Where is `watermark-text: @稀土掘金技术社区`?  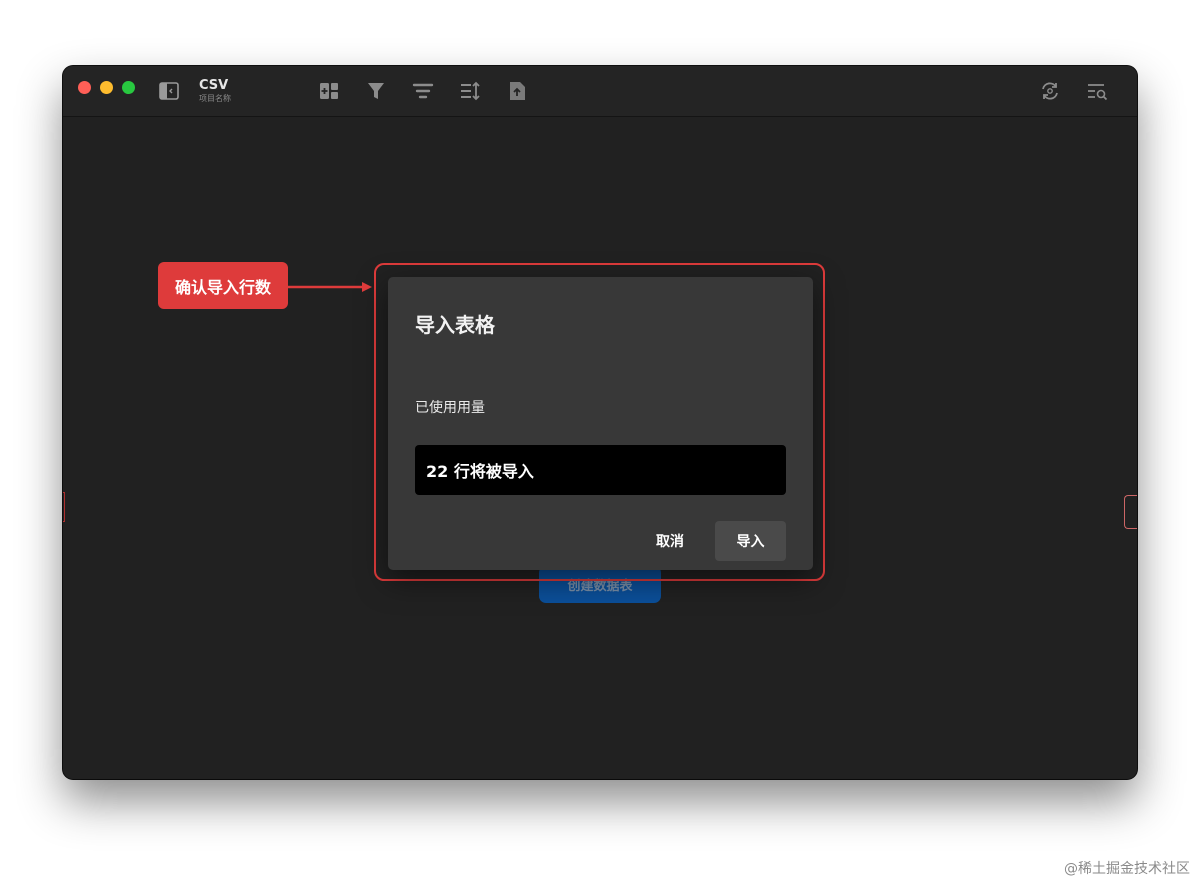 watermark-text: @稀土掘金技术社区 is located at coordinates (1127, 869).